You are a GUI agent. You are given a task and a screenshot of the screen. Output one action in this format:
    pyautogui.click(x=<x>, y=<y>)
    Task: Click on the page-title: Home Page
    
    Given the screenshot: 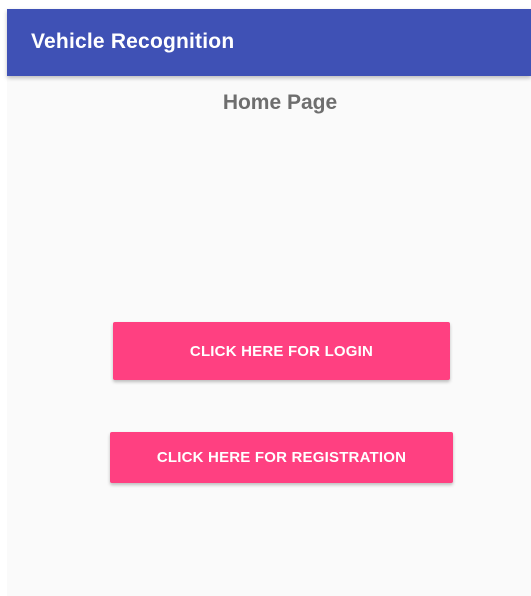 What is the action you would take?
    pyautogui.click(x=280, y=102)
    